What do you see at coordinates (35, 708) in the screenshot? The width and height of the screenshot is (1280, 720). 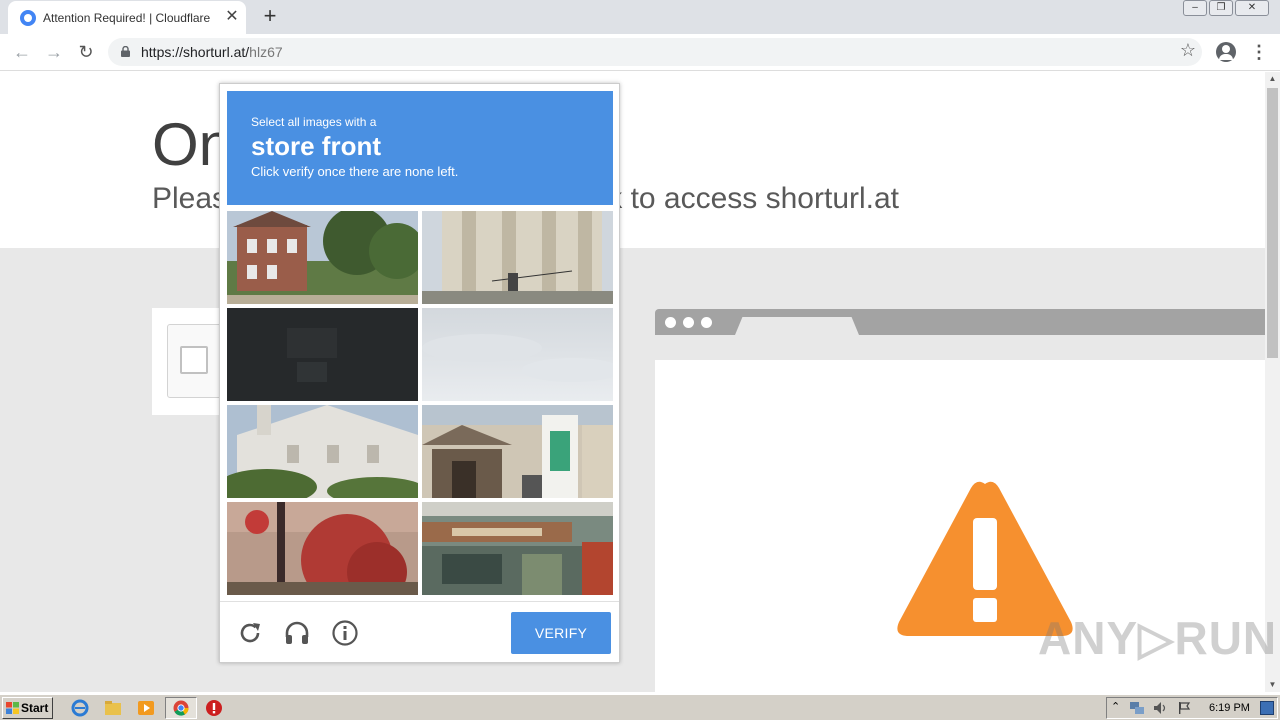 I see `start-label: Start` at bounding box center [35, 708].